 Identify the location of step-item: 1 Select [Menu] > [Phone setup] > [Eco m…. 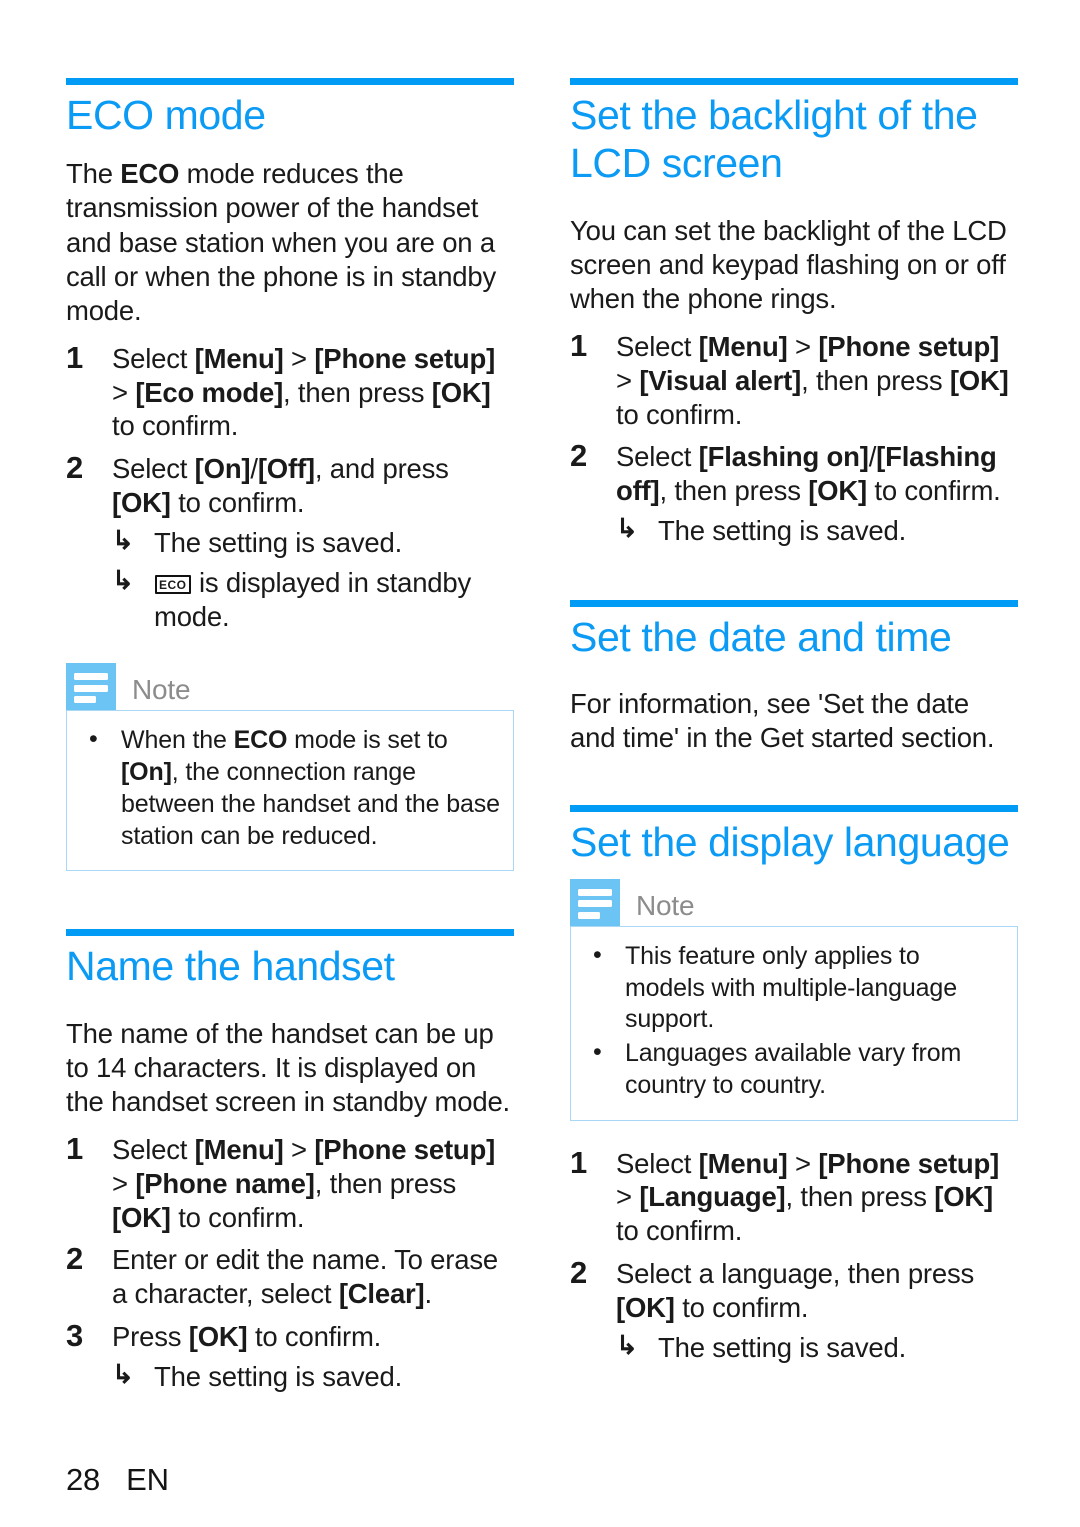
(290, 391).